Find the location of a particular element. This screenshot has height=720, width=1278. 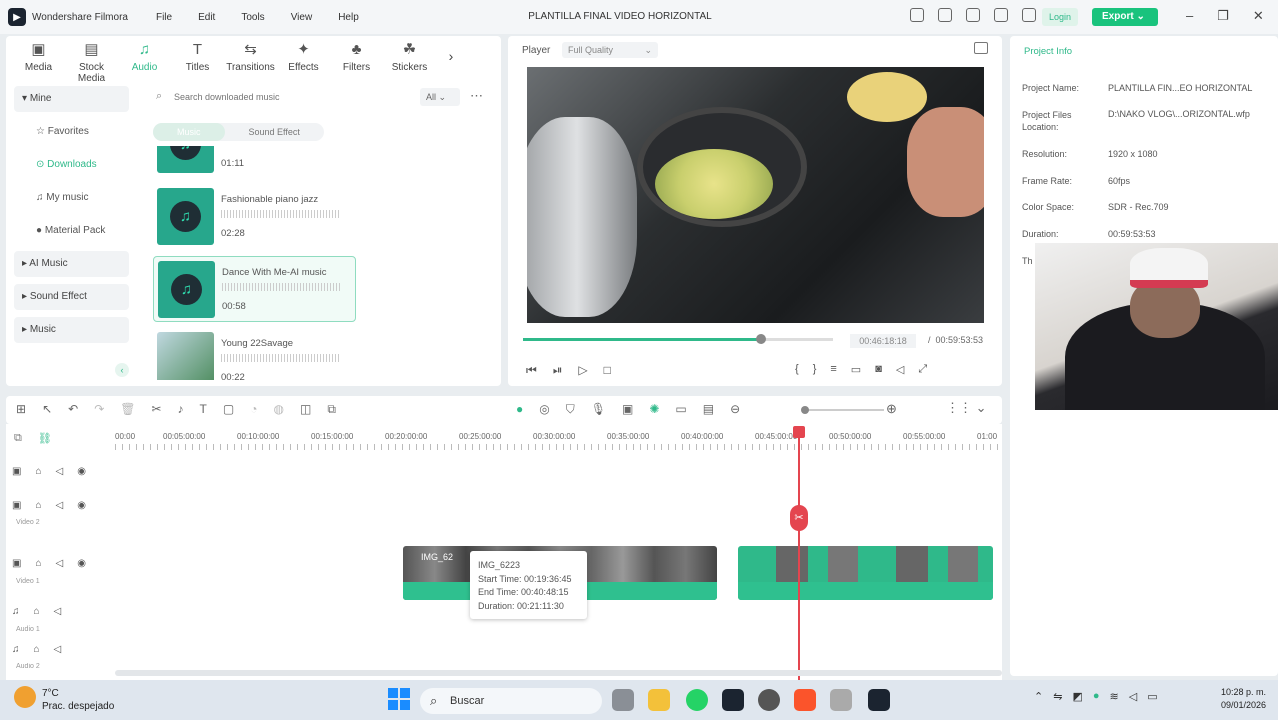

menu-file: File is located at coordinates (164, 17).